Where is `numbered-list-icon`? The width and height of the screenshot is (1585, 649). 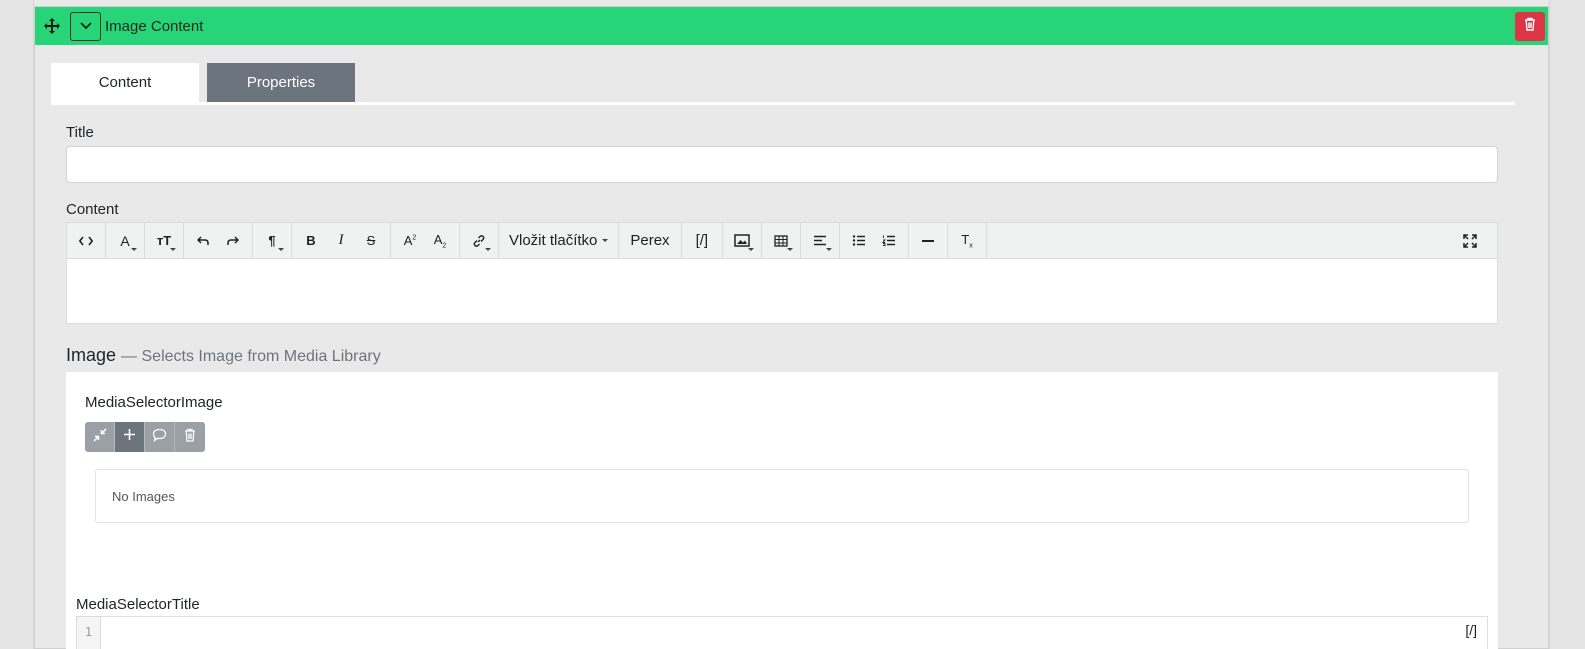
numbered-list-icon is located at coordinates (889, 241).